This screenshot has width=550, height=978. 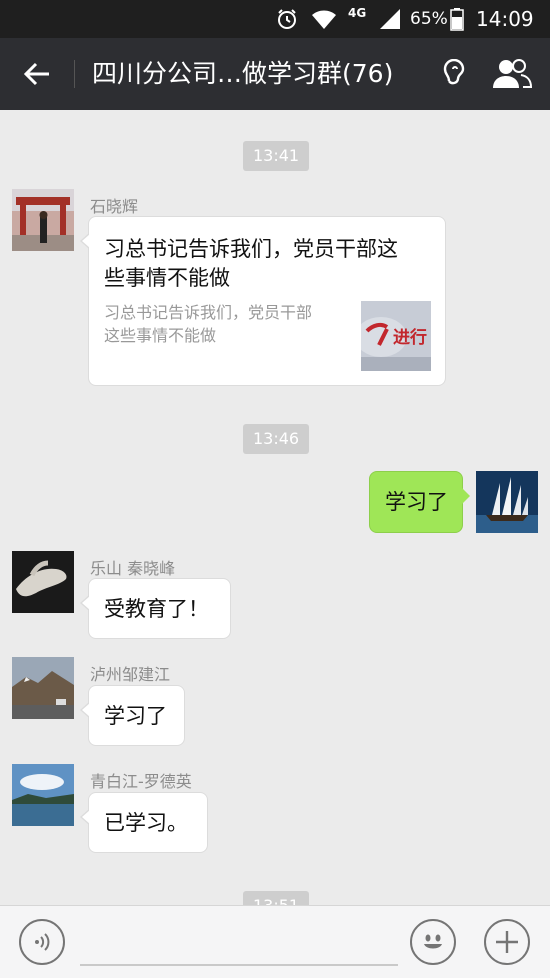 I want to click on group-members-icon, so click(x=513, y=73).